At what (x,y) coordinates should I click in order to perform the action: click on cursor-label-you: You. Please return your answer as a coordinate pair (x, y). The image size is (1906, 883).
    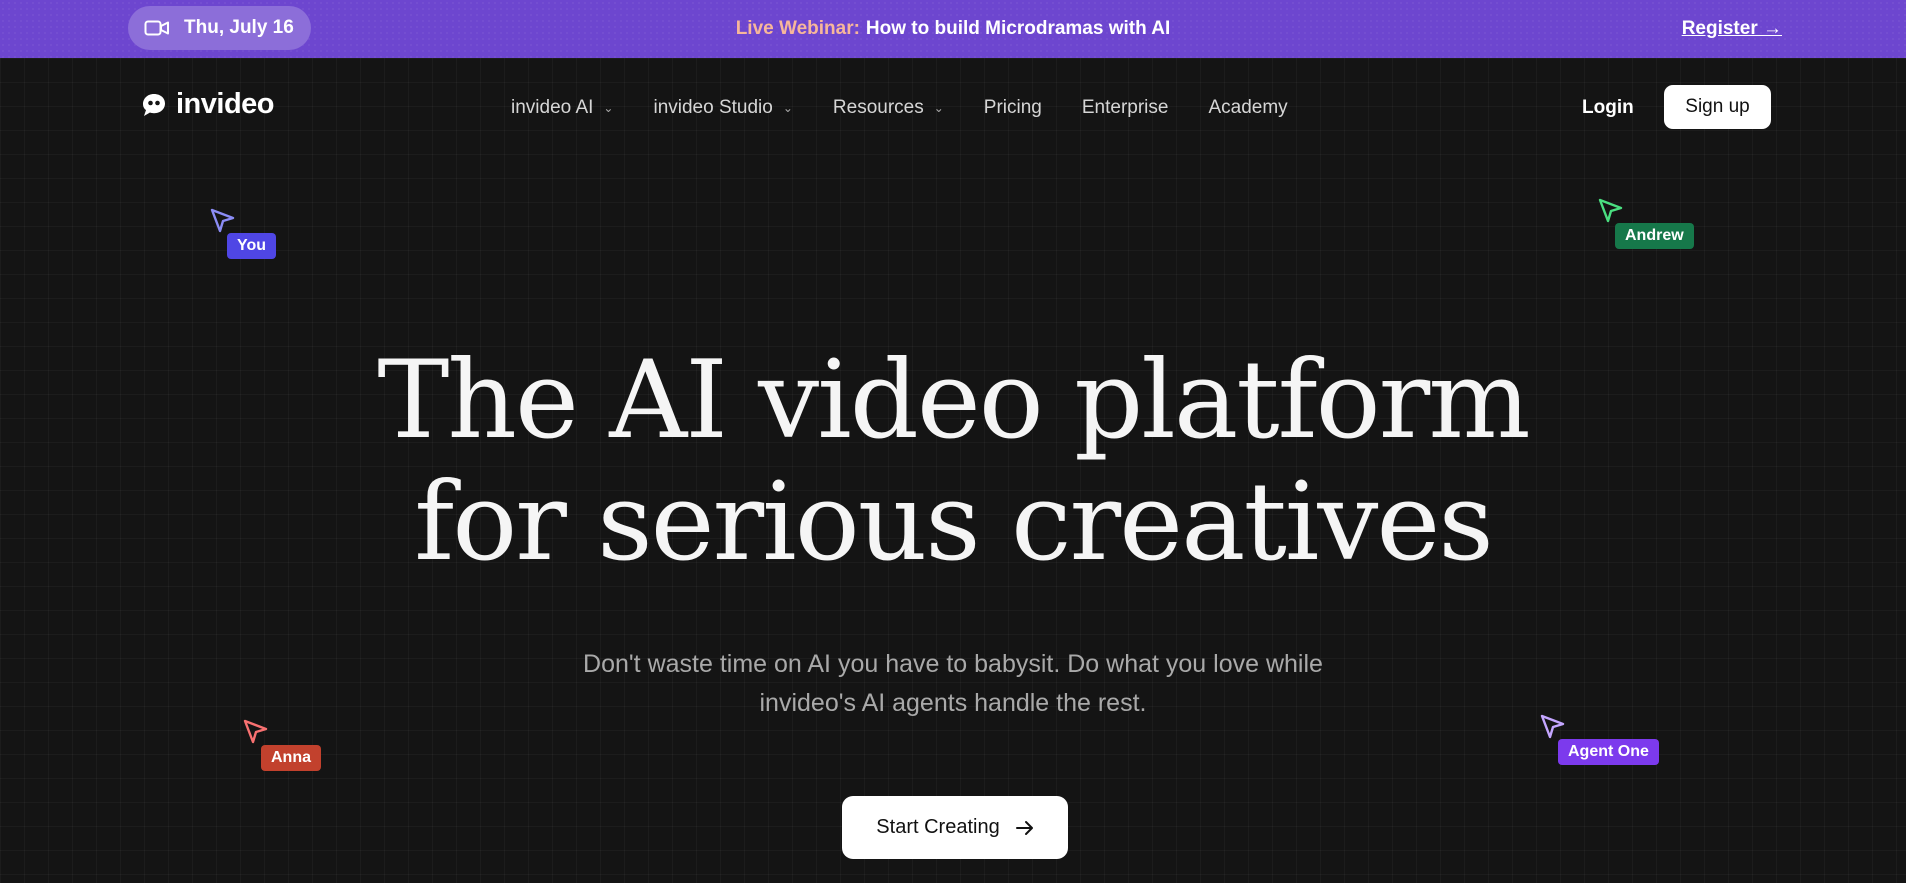
    Looking at the image, I should click on (252, 246).